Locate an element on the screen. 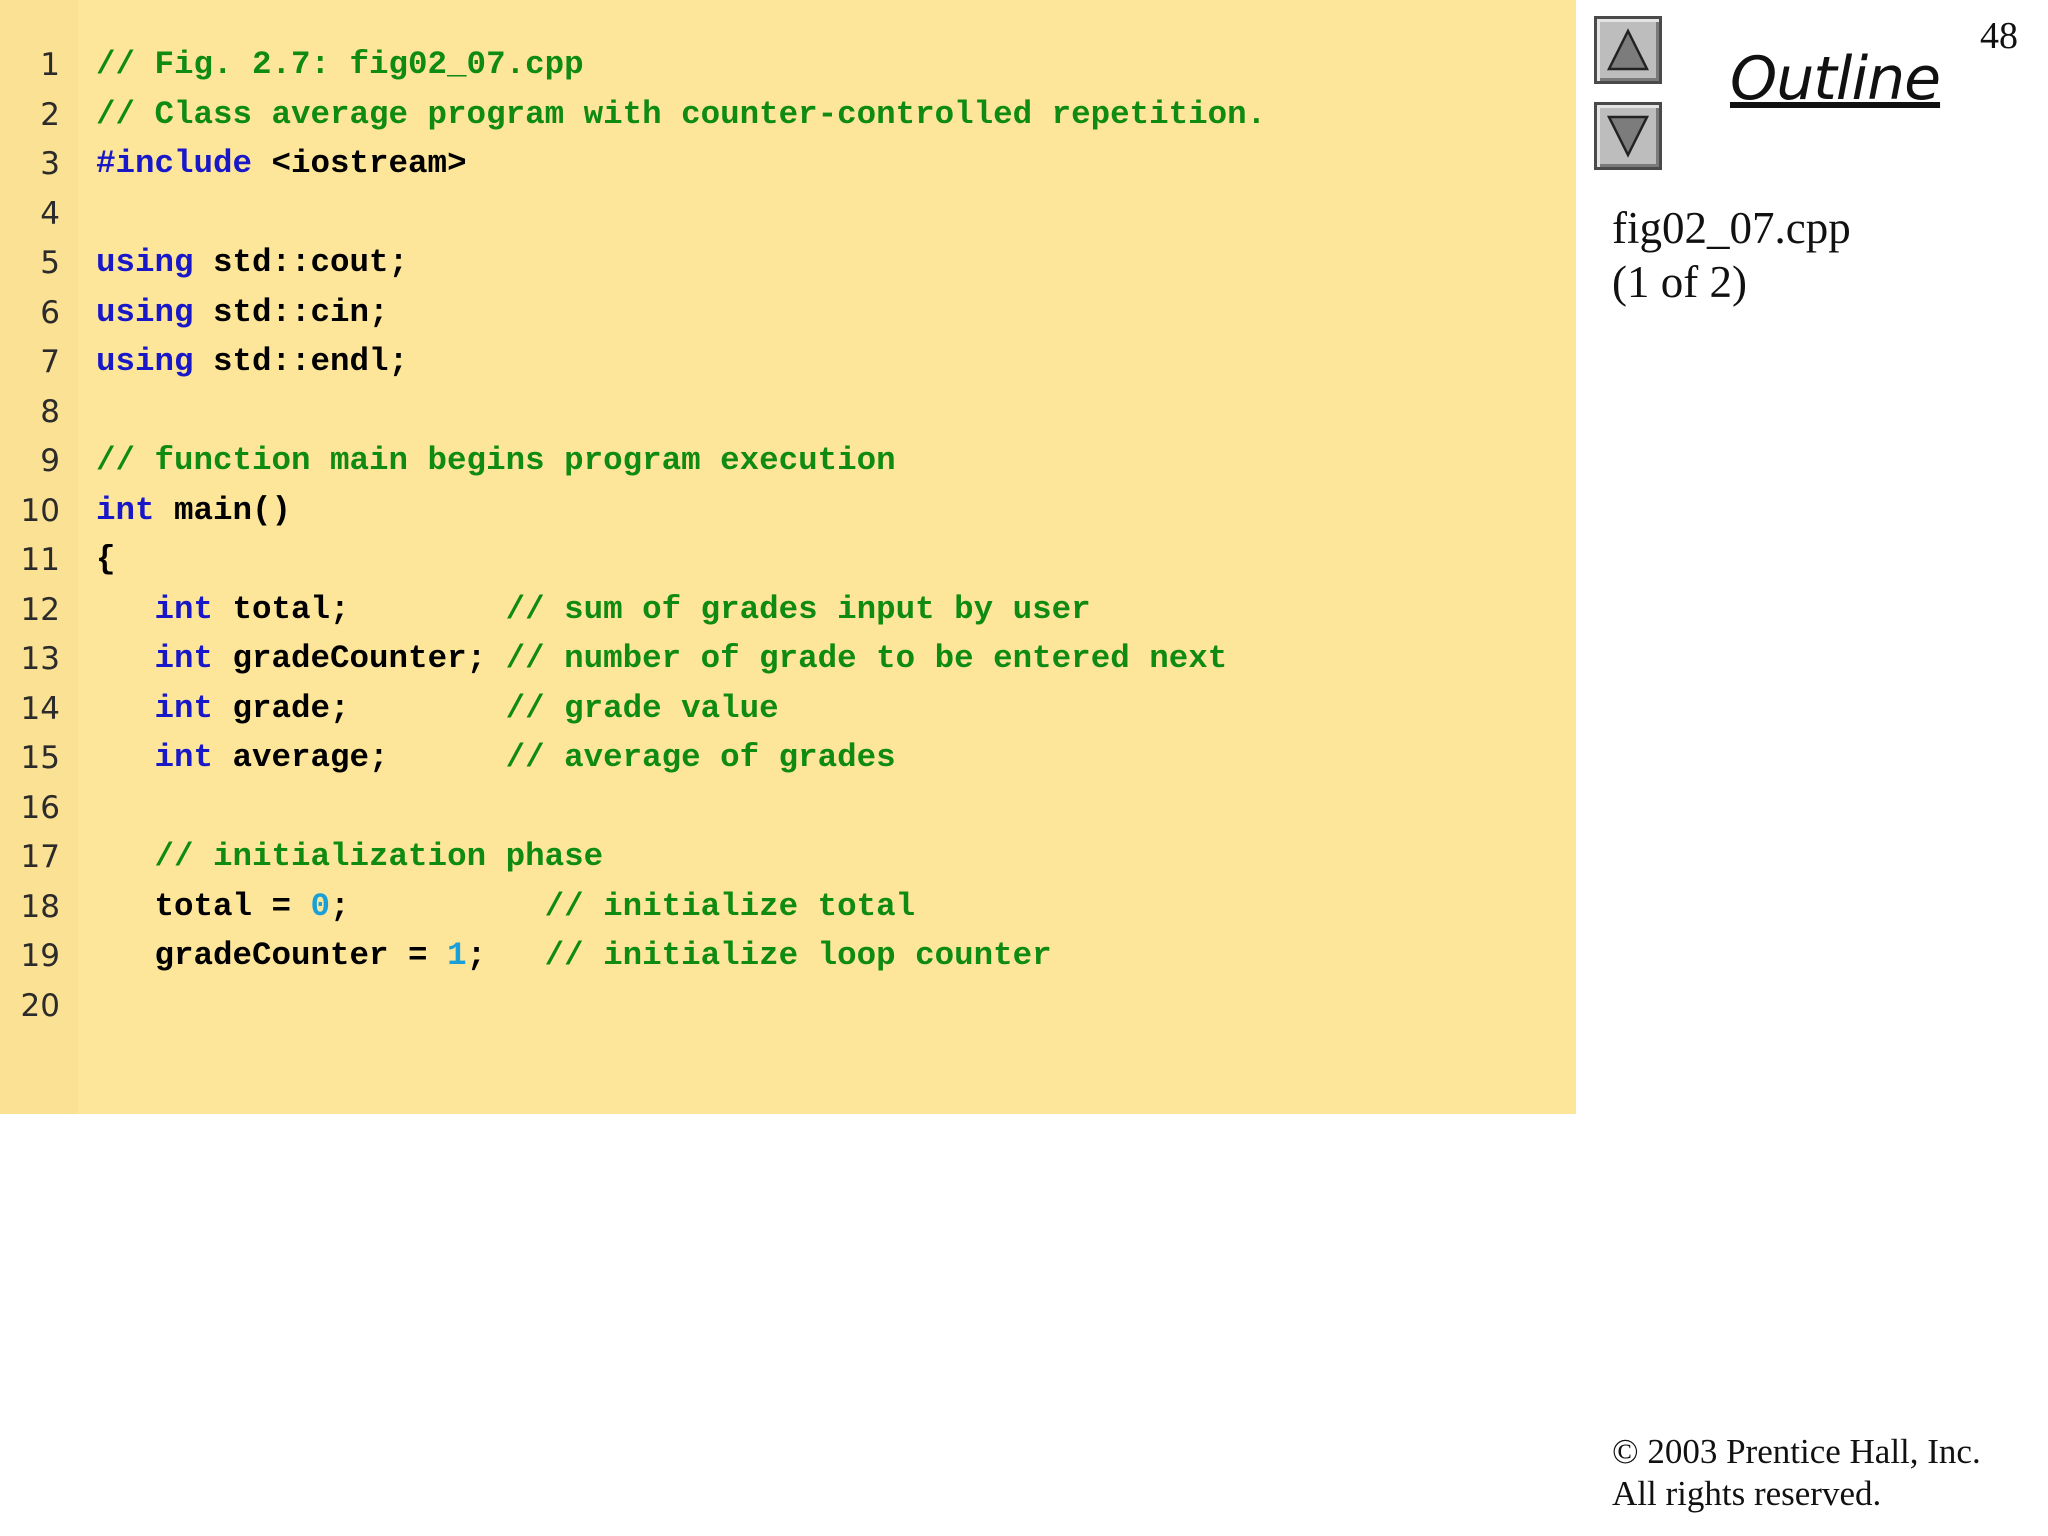 This screenshot has width=2048, height=1536. file-part: (1 of 2) is located at coordinates (1679, 282).